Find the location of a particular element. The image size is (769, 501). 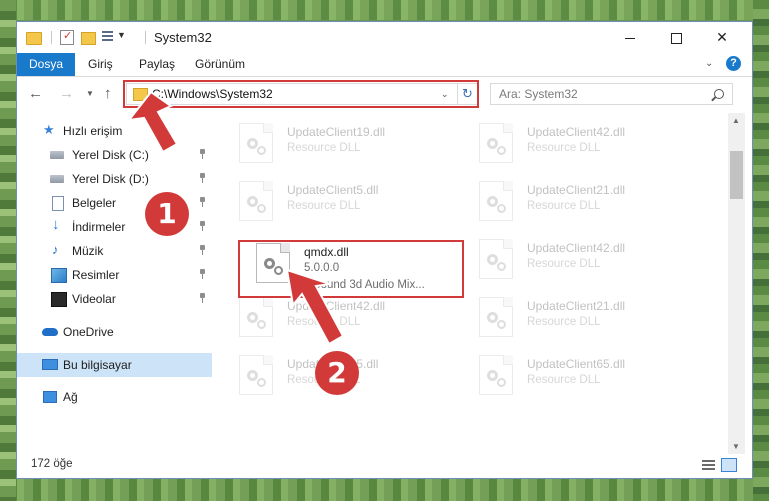

desktop-background-left is located at coordinates (8, 250).